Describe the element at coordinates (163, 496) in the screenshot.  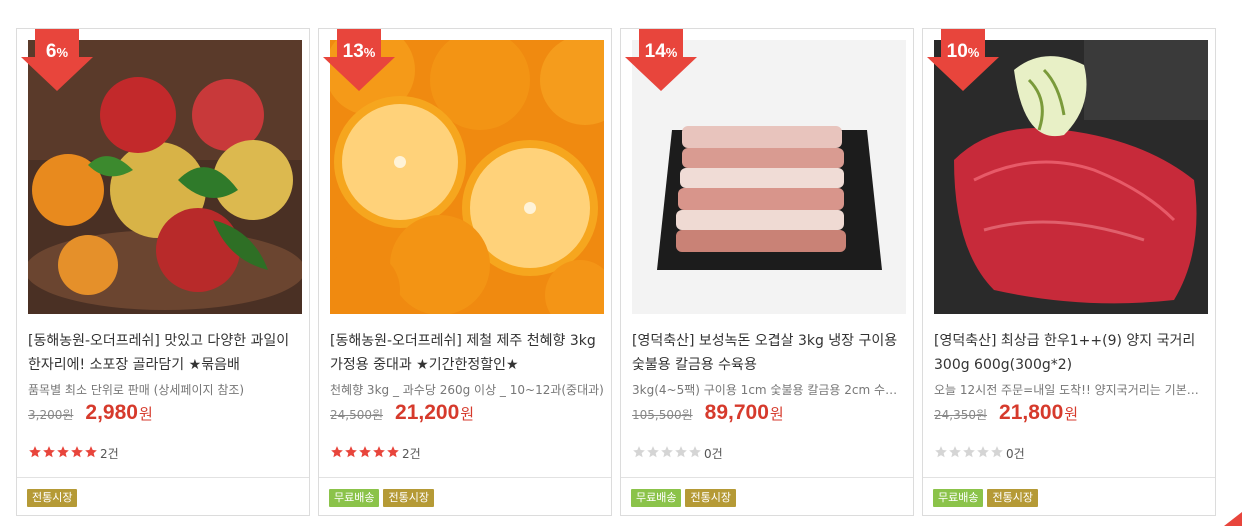
I see `tag-list: 전통시장` at that location.